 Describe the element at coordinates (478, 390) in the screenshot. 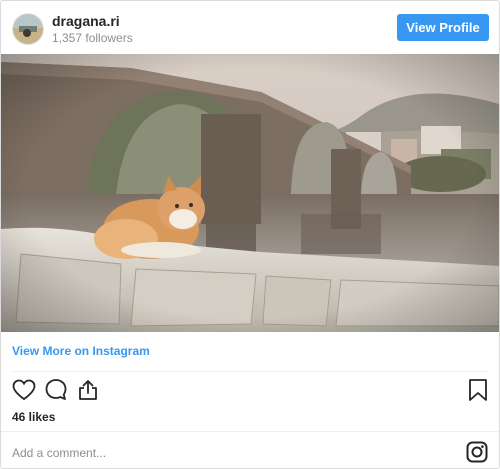

I see `bookmark-icon` at that location.